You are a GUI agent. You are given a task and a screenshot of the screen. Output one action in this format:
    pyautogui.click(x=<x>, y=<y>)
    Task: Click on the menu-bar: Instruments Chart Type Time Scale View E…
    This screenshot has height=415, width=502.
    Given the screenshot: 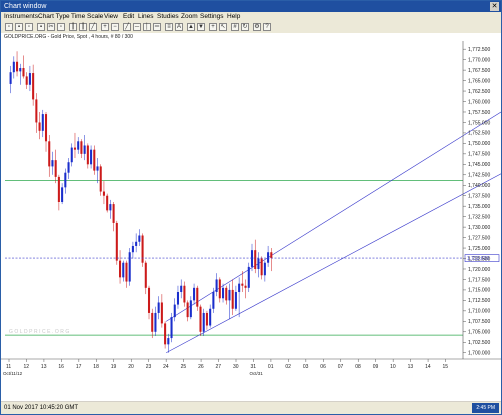 What is the action you would take?
    pyautogui.click(x=251, y=17)
    